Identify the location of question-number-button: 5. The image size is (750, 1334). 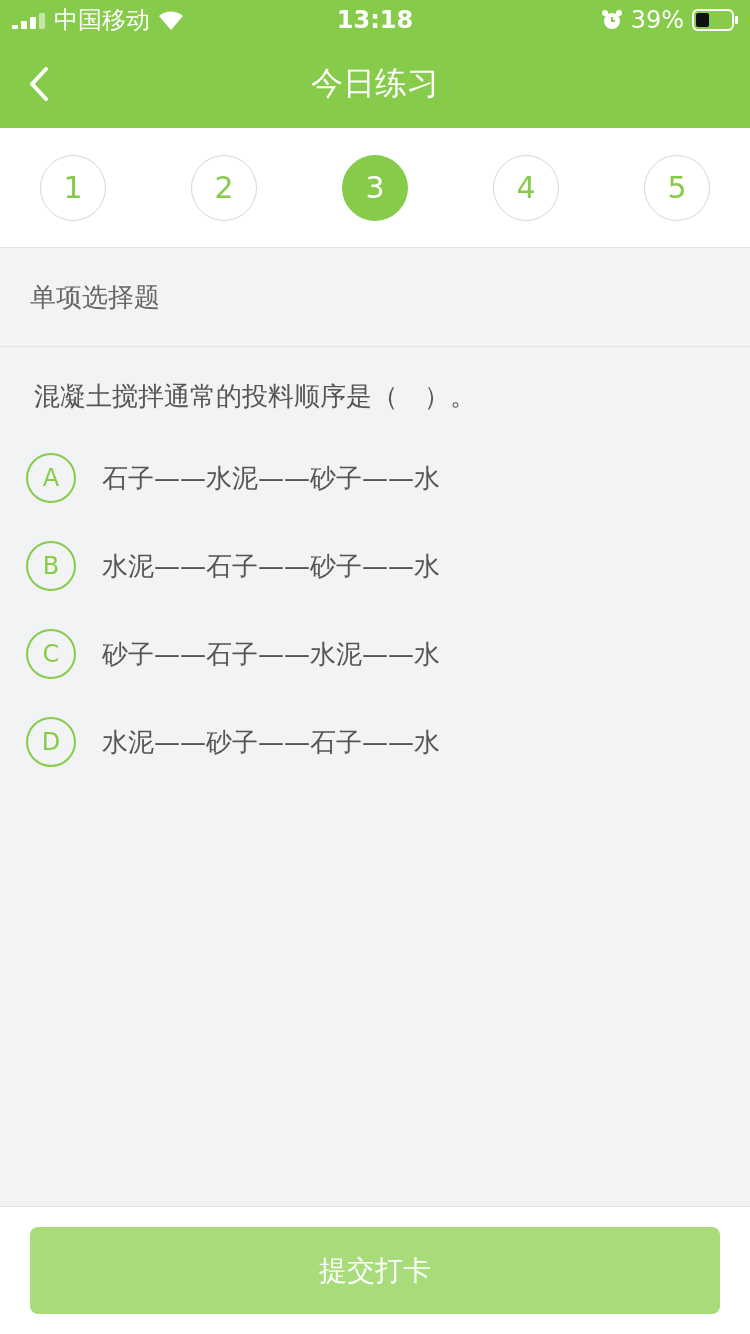
(677, 187).